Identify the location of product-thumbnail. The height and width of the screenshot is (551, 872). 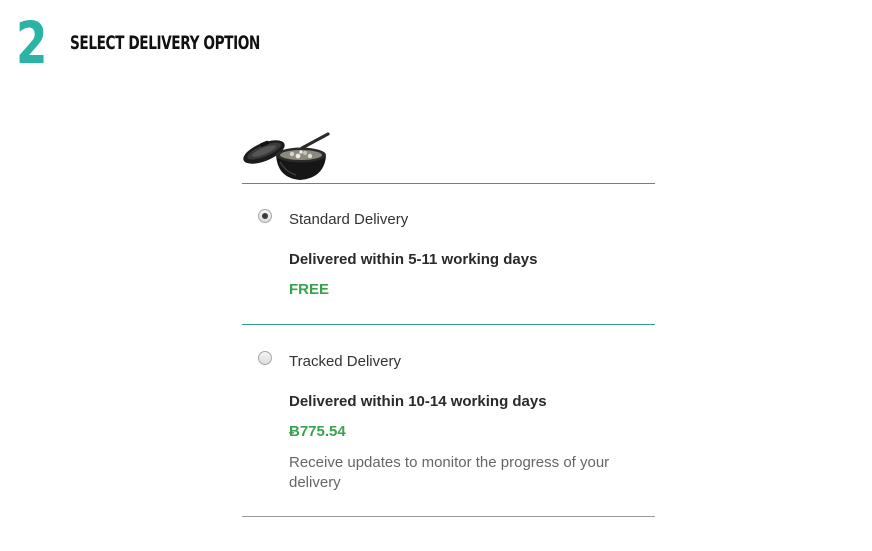
(286, 156).